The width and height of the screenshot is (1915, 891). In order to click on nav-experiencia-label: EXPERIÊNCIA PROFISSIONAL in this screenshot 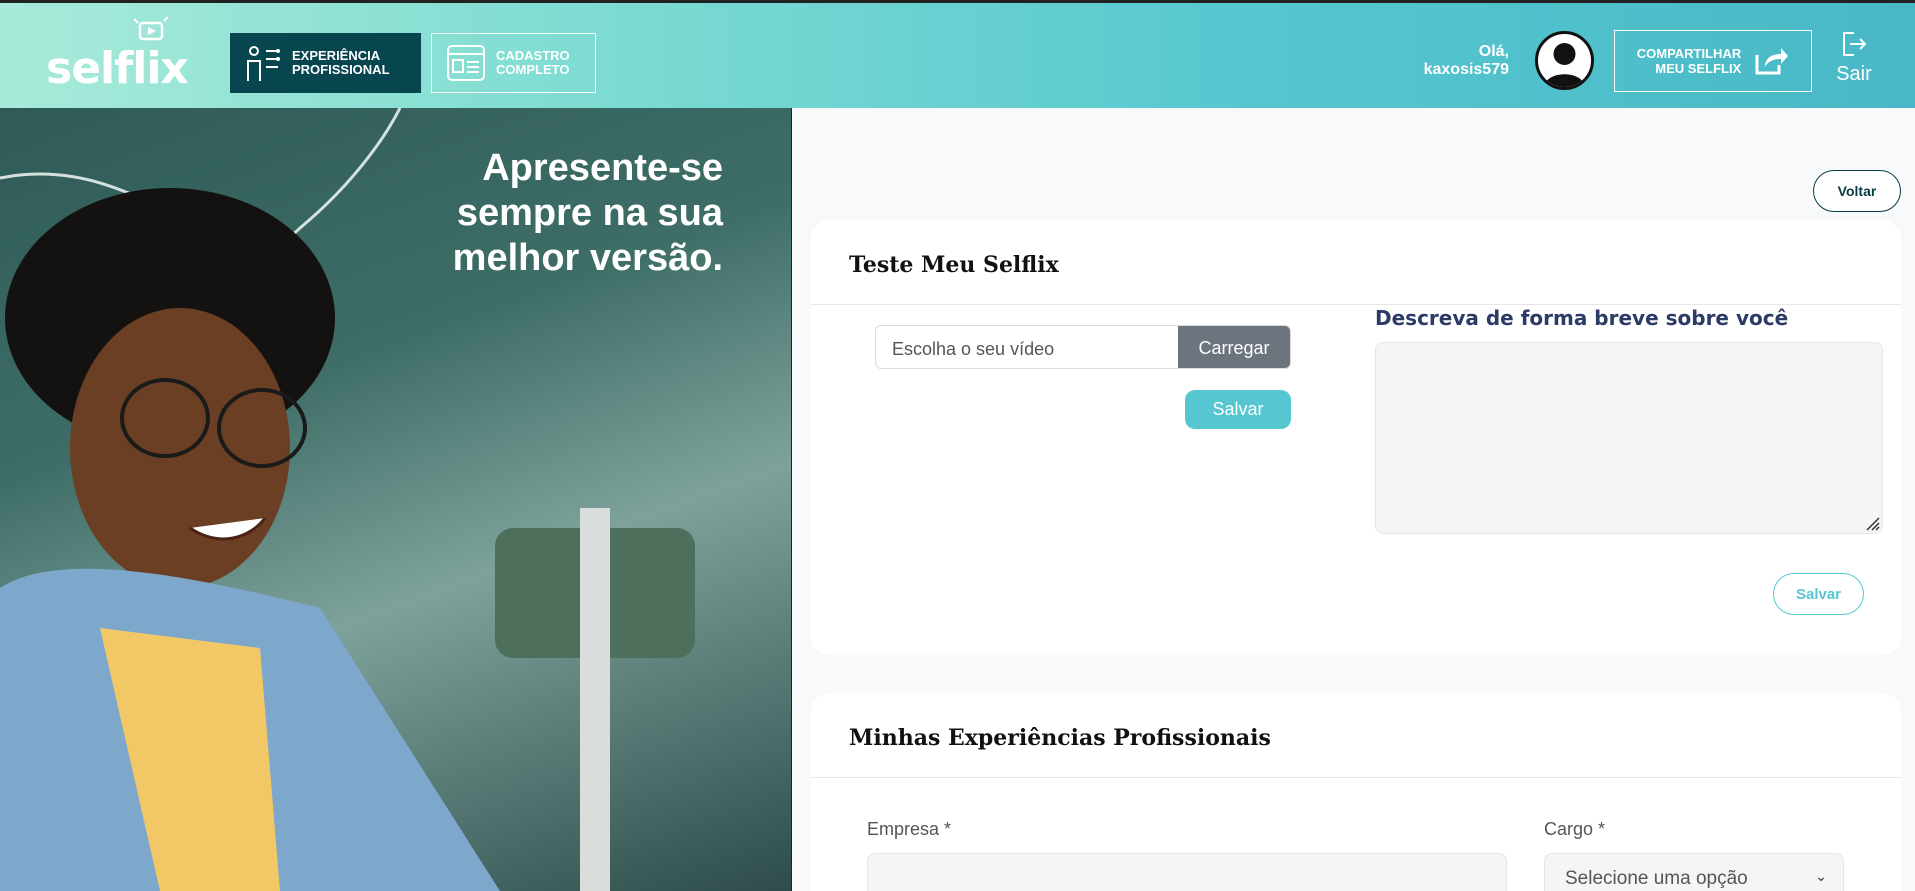, I will do `click(341, 62)`.